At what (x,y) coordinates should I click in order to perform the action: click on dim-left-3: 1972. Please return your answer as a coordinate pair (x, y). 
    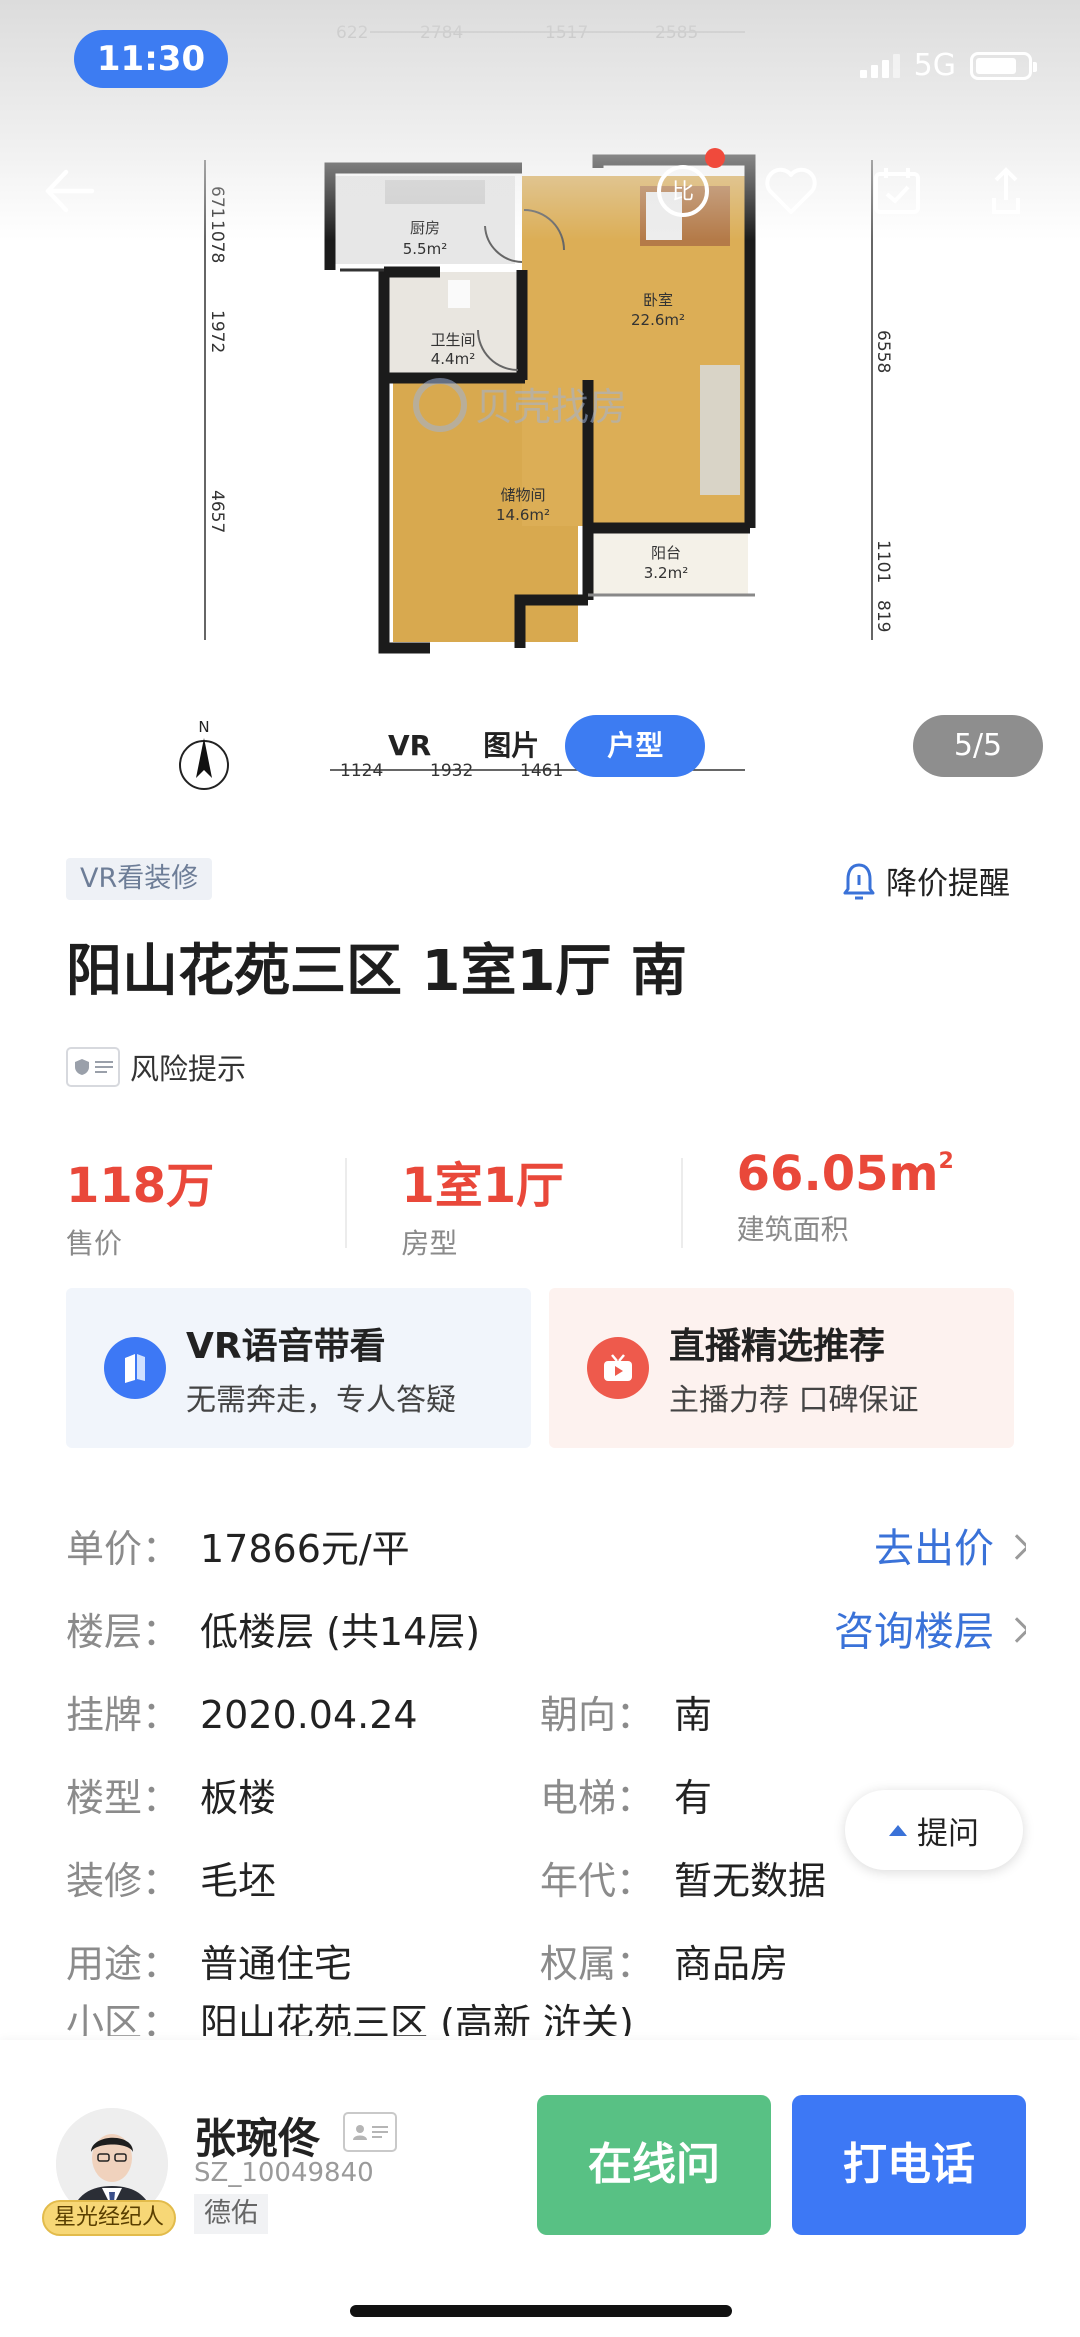
    Looking at the image, I should click on (217, 331).